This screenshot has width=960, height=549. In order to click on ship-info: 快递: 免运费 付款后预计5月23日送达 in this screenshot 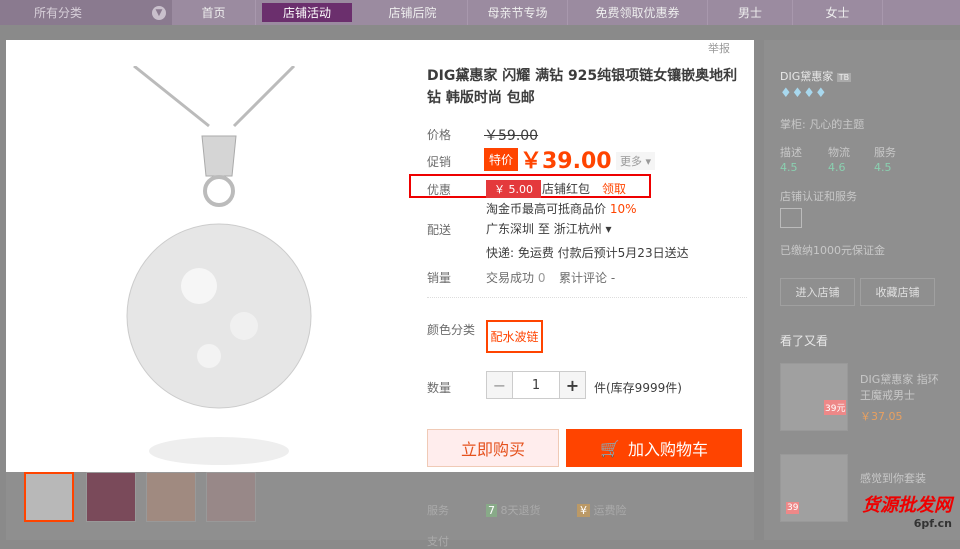, I will do `click(587, 253)`.